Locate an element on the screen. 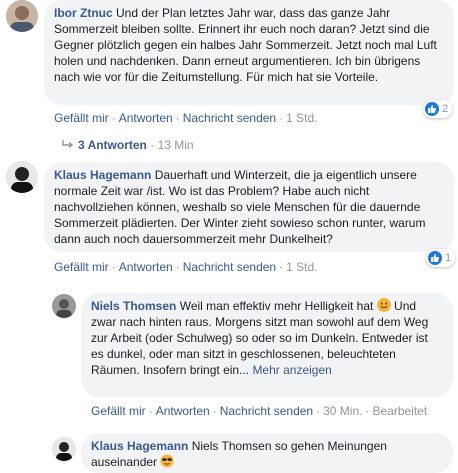 This screenshot has width=458, height=473. reaction-count: 2 is located at coordinates (438, 109).